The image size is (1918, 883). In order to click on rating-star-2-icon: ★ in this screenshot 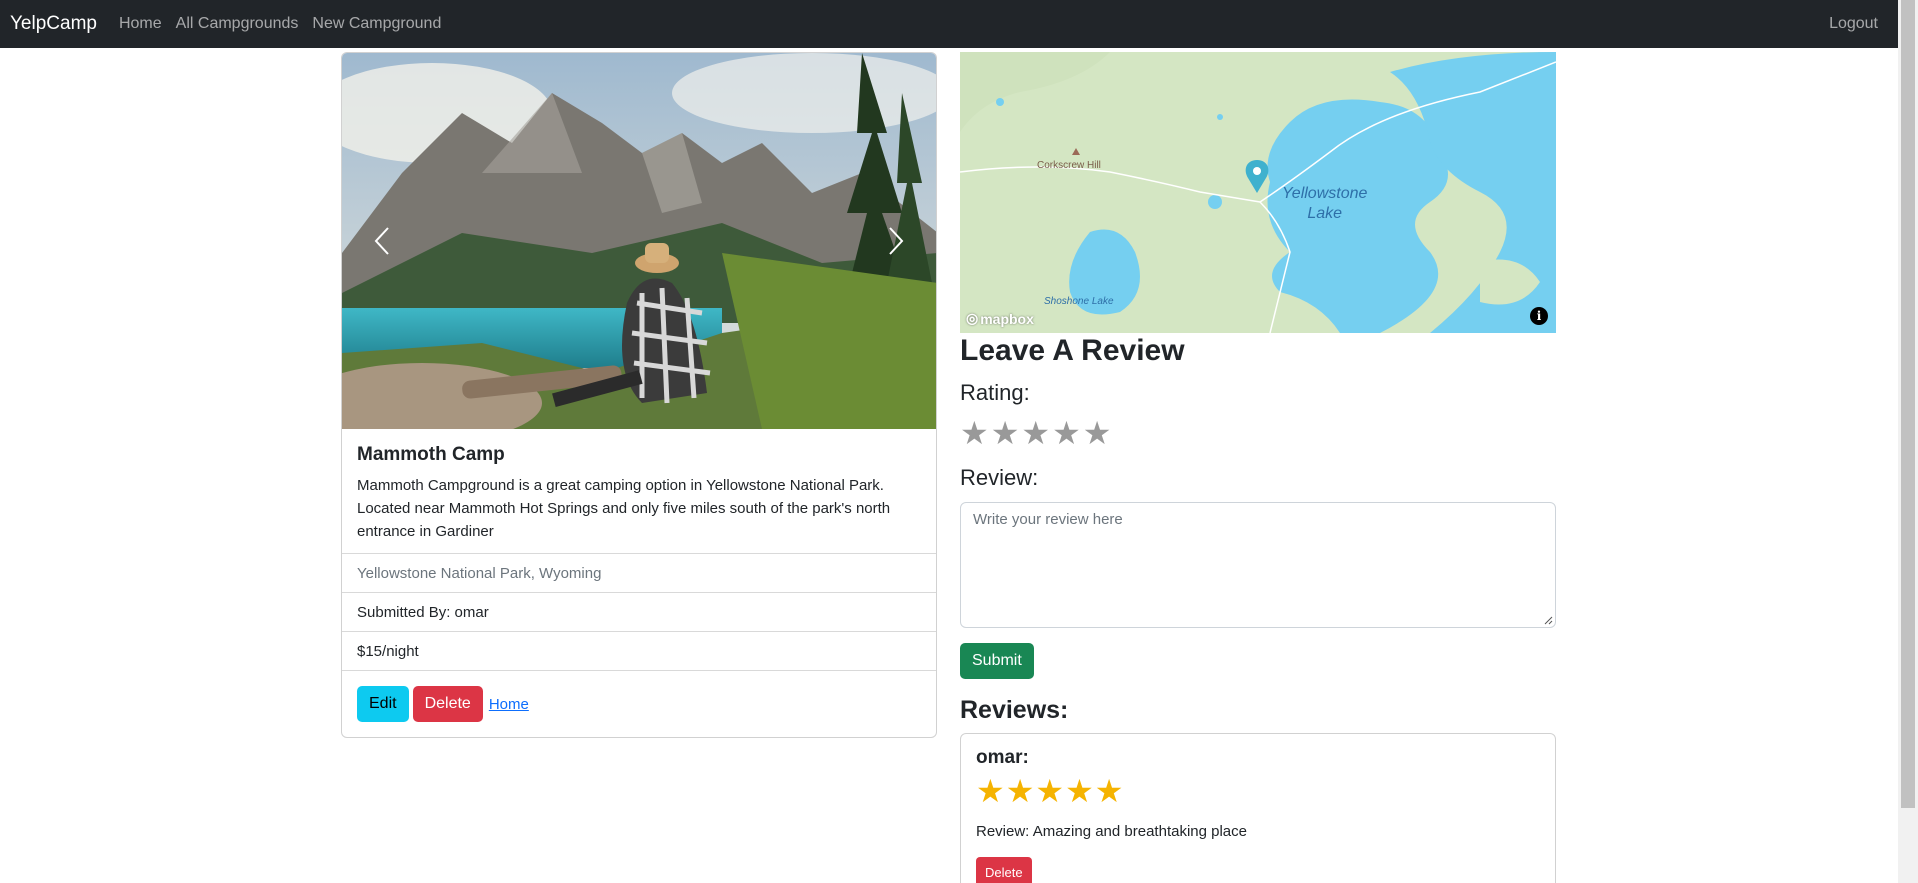, I will do `click(1005, 433)`.